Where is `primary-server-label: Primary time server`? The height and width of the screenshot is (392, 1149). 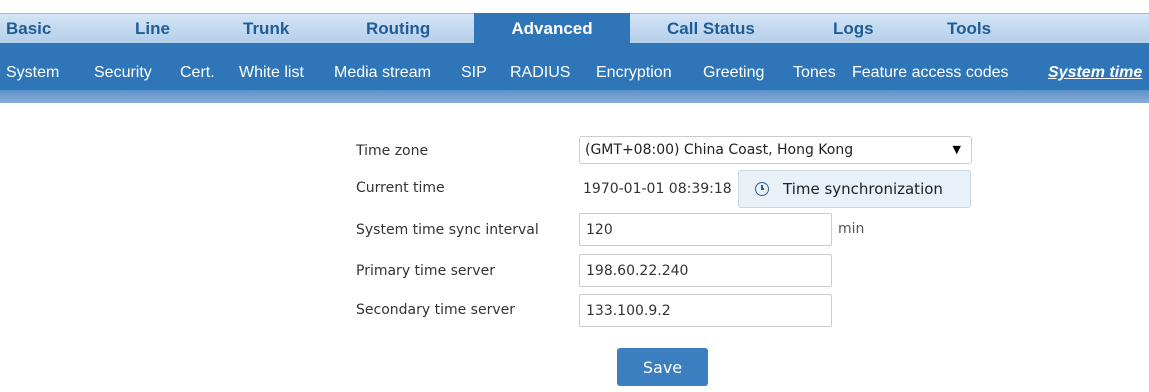 primary-server-label: Primary time server is located at coordinates (425, 271).